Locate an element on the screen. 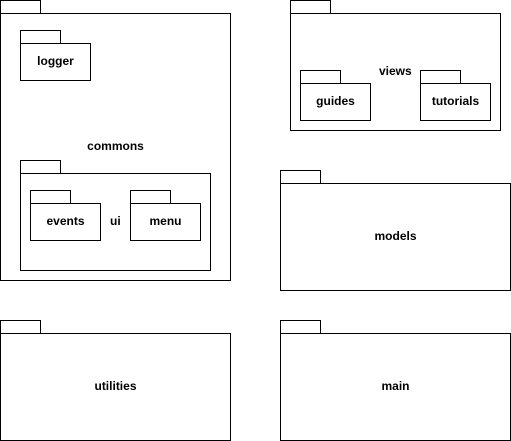 The image size is (511, 441). package-ui-label: ui is located at coordinates (115, 221).